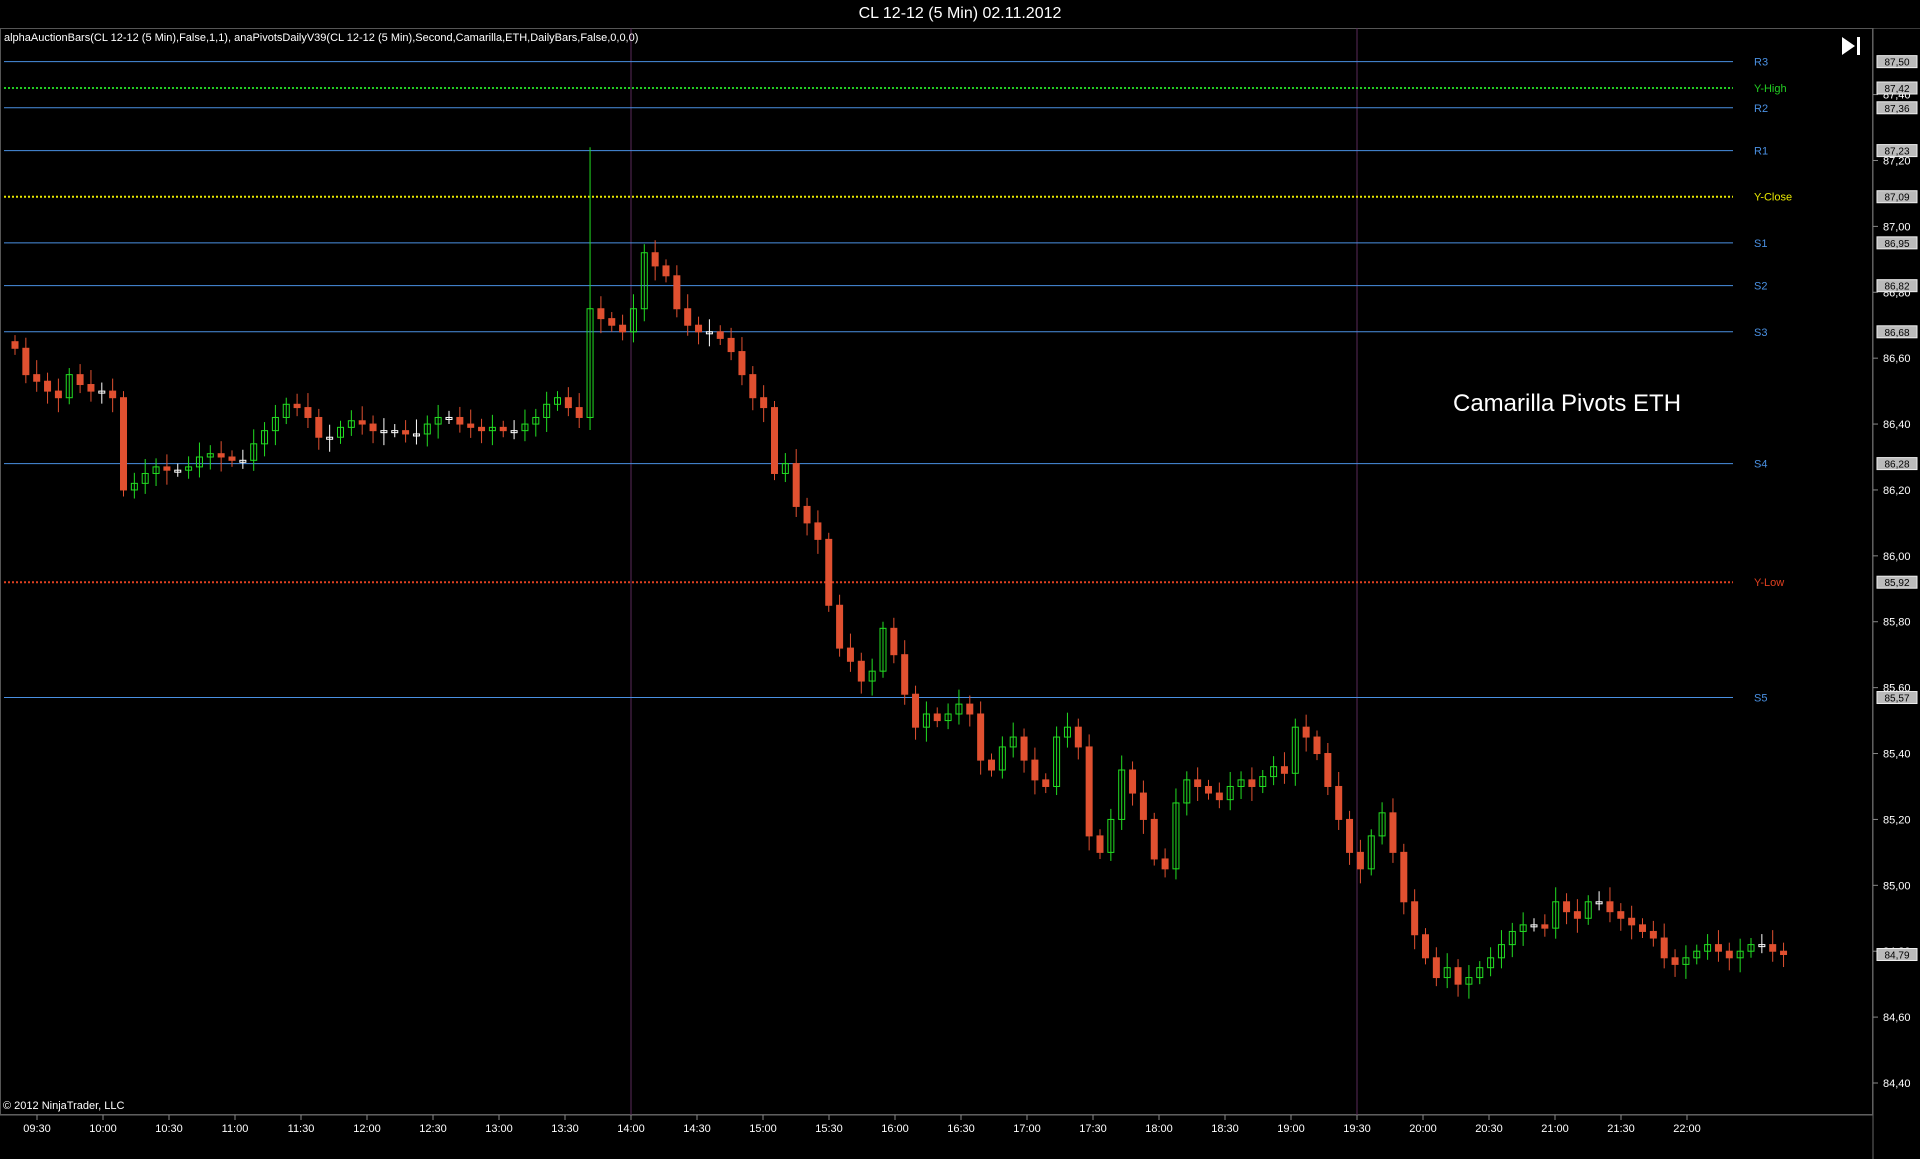 The height and width of the screenshot is (1159, 1920). What do you see at coordinates (763, 1129) in the screenshot?
I see `time-tick-label: 15:00` at bounding box center [763, 1129].